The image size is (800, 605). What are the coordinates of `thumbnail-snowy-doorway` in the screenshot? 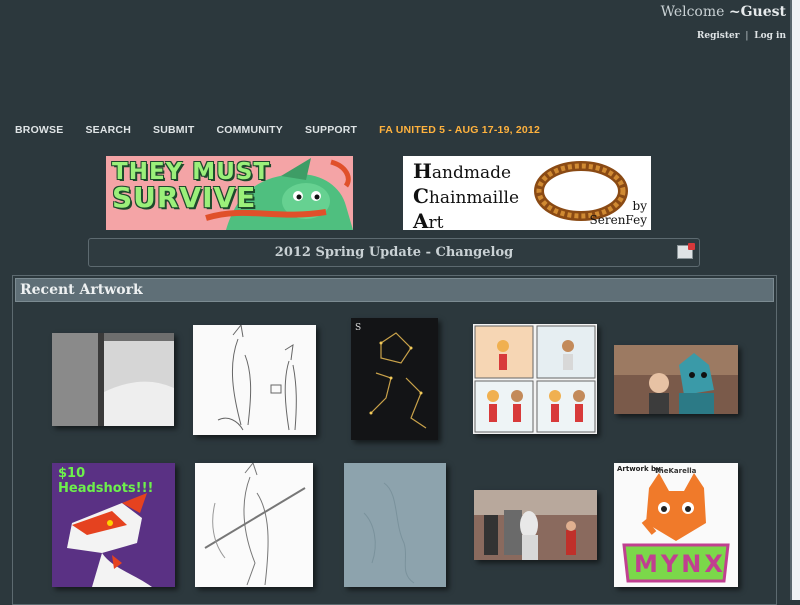 It's located at (113, 379).